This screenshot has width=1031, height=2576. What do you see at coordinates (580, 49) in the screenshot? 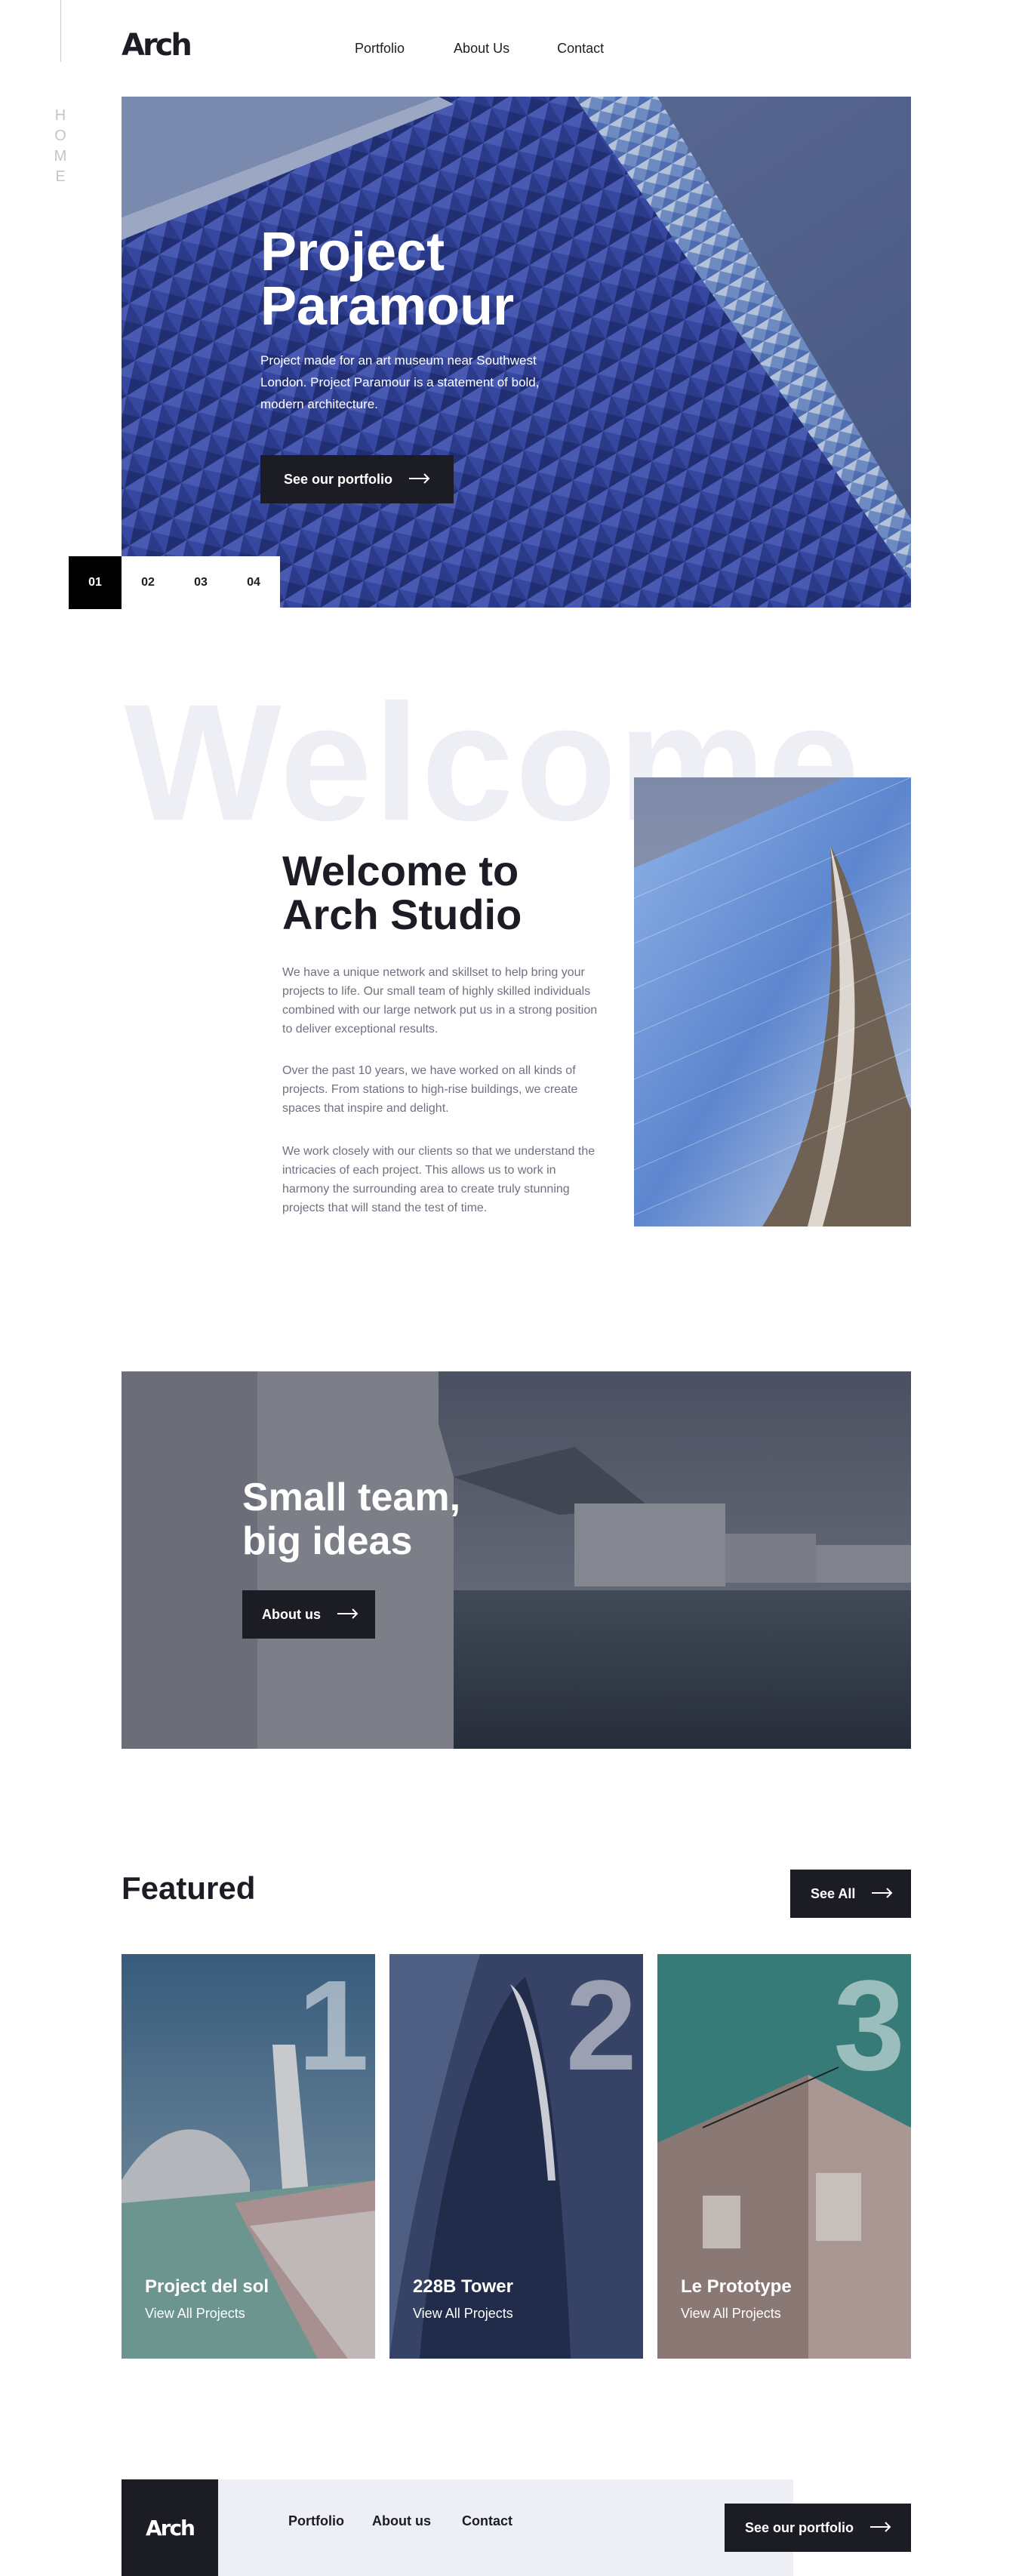
I see `nav-contact: Contact` at bounding box center [580, 49].